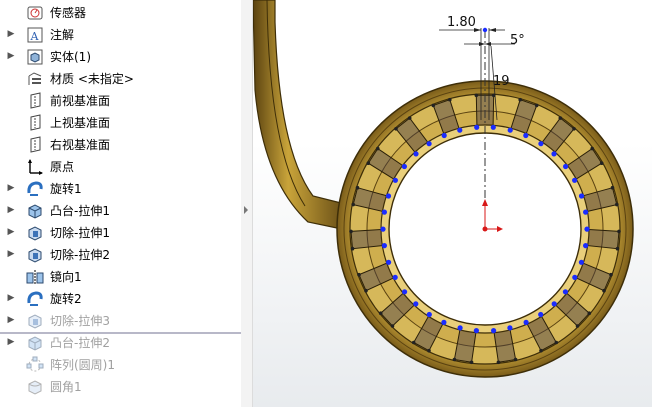 The width and height of the screenshot is (652, 407). I want to click on tree-item: 上视基准面, so click(120, 123).